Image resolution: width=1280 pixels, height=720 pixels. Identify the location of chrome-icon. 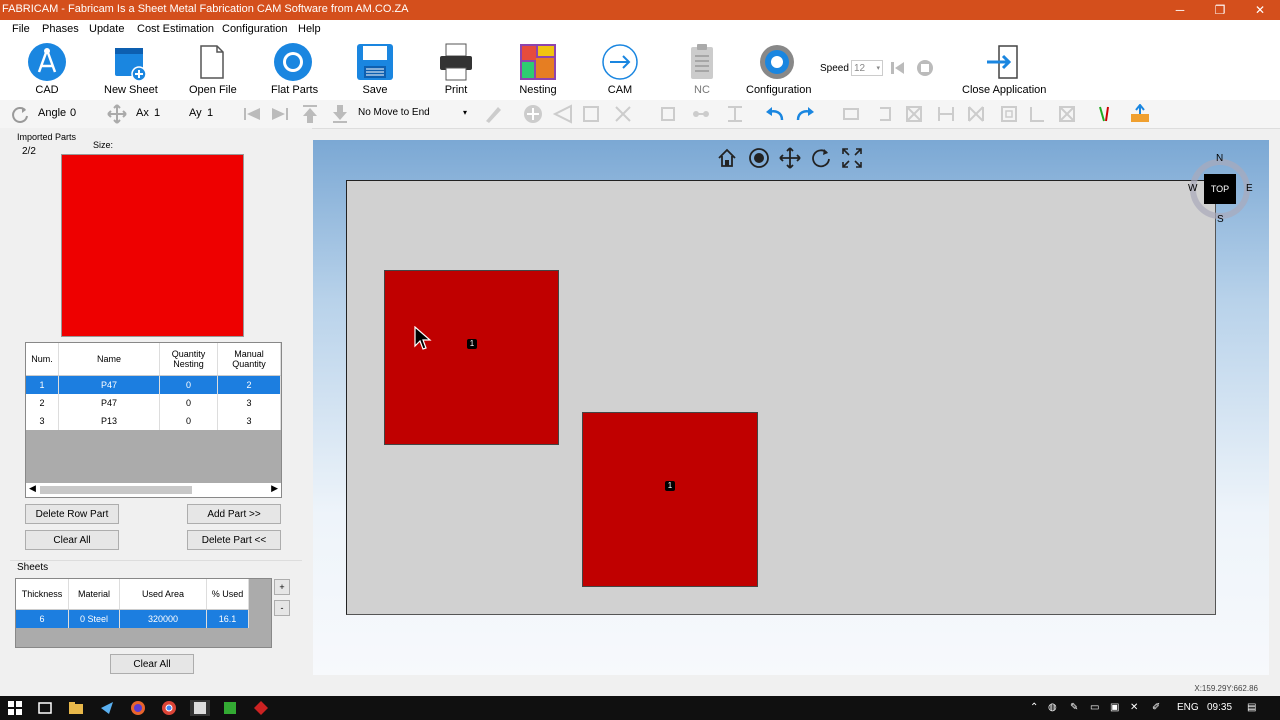
(169, 708).